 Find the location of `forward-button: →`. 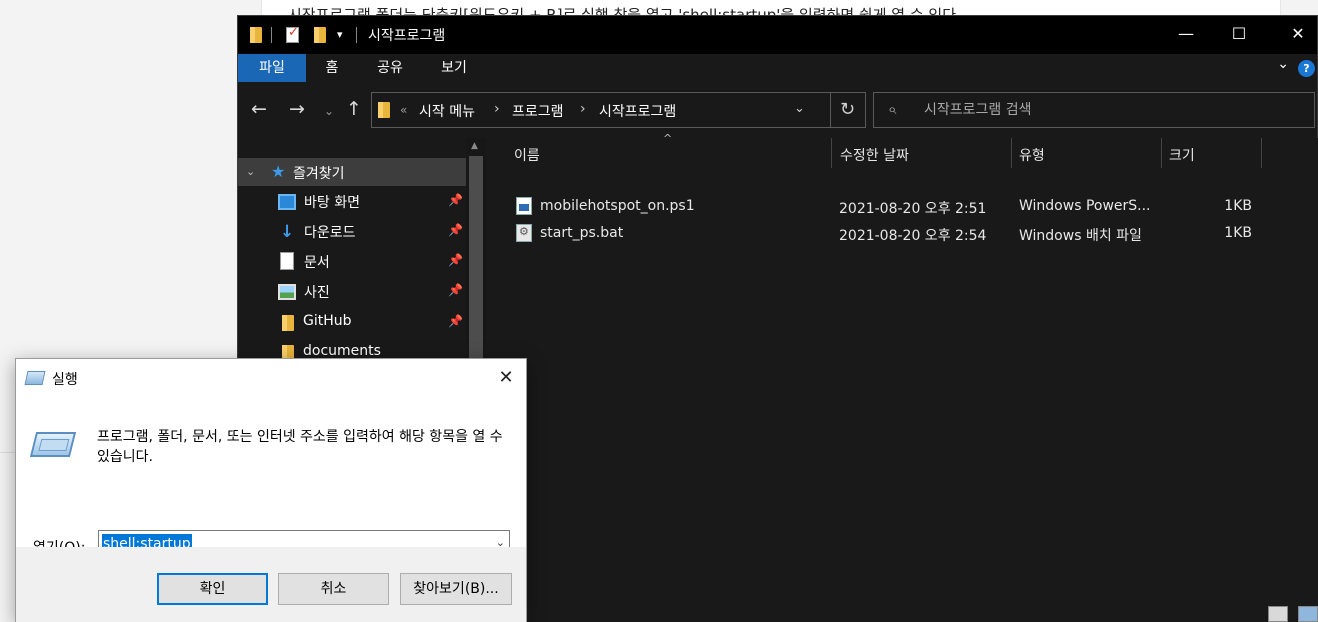

forward-button: → is located at coordinates (297, 109).